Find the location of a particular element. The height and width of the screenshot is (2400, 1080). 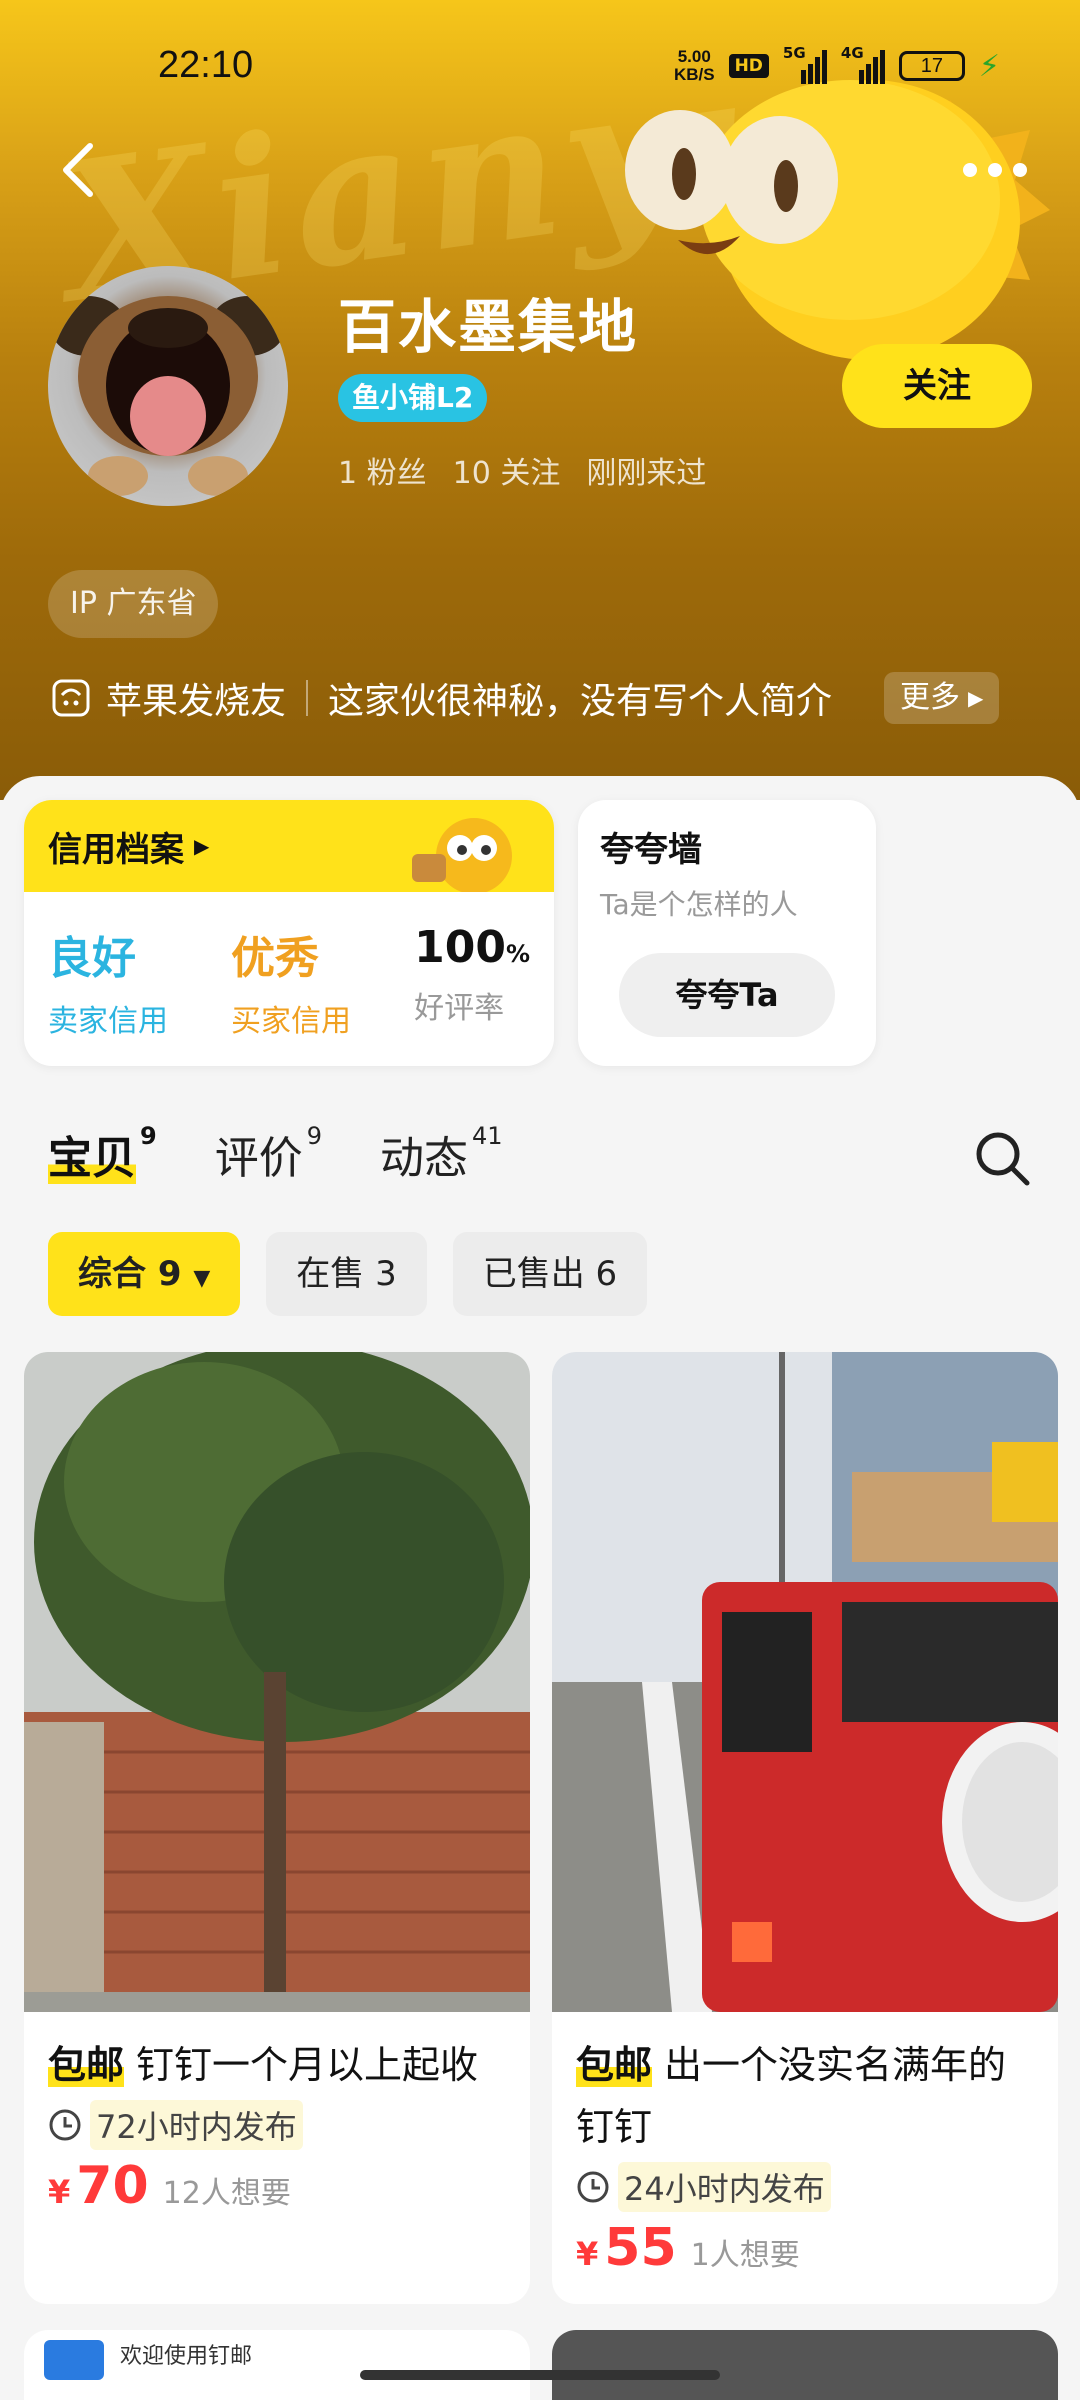

content-tabs: 宝贝 9 评价 9 动态 41 is located at coordinates (275, 1154).